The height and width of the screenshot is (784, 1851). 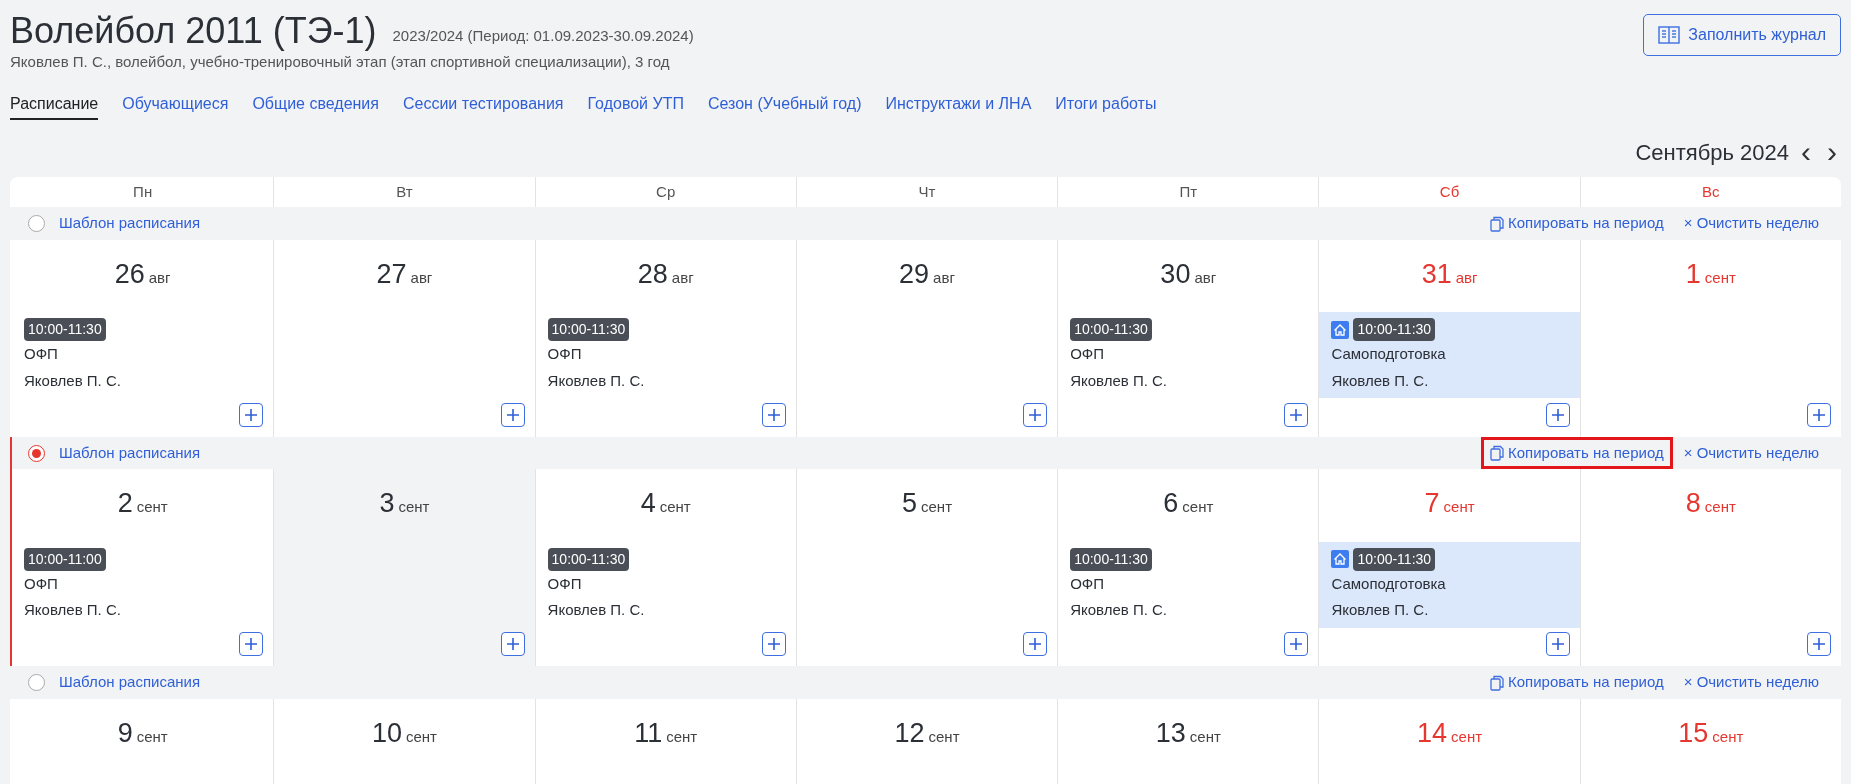 I want to click on day-number: 29, so click(x=914, y=273).